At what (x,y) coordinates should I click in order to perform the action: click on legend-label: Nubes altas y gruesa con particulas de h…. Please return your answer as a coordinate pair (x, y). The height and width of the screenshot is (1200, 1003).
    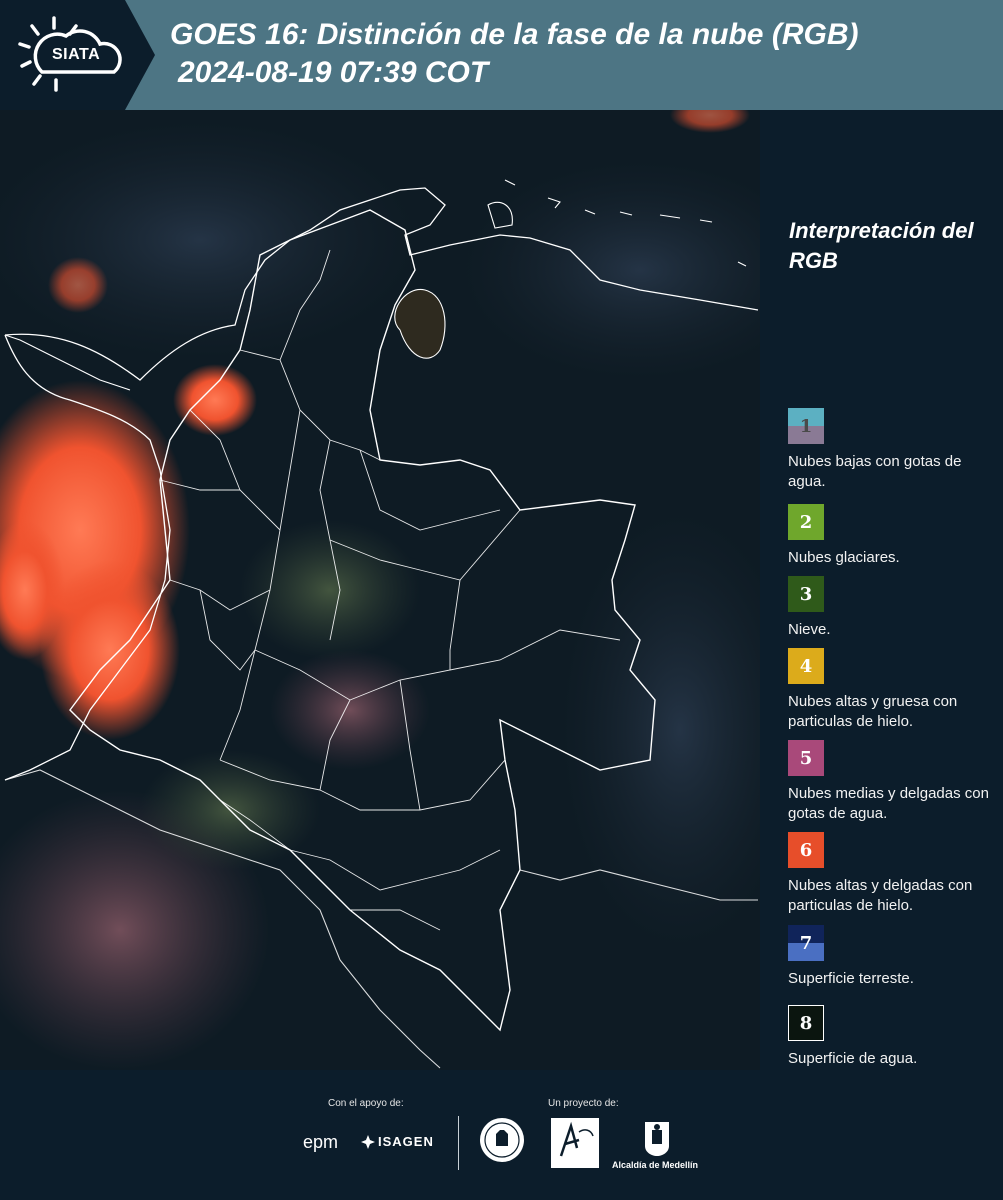
    Looking at the image, I should click on (873, 711).